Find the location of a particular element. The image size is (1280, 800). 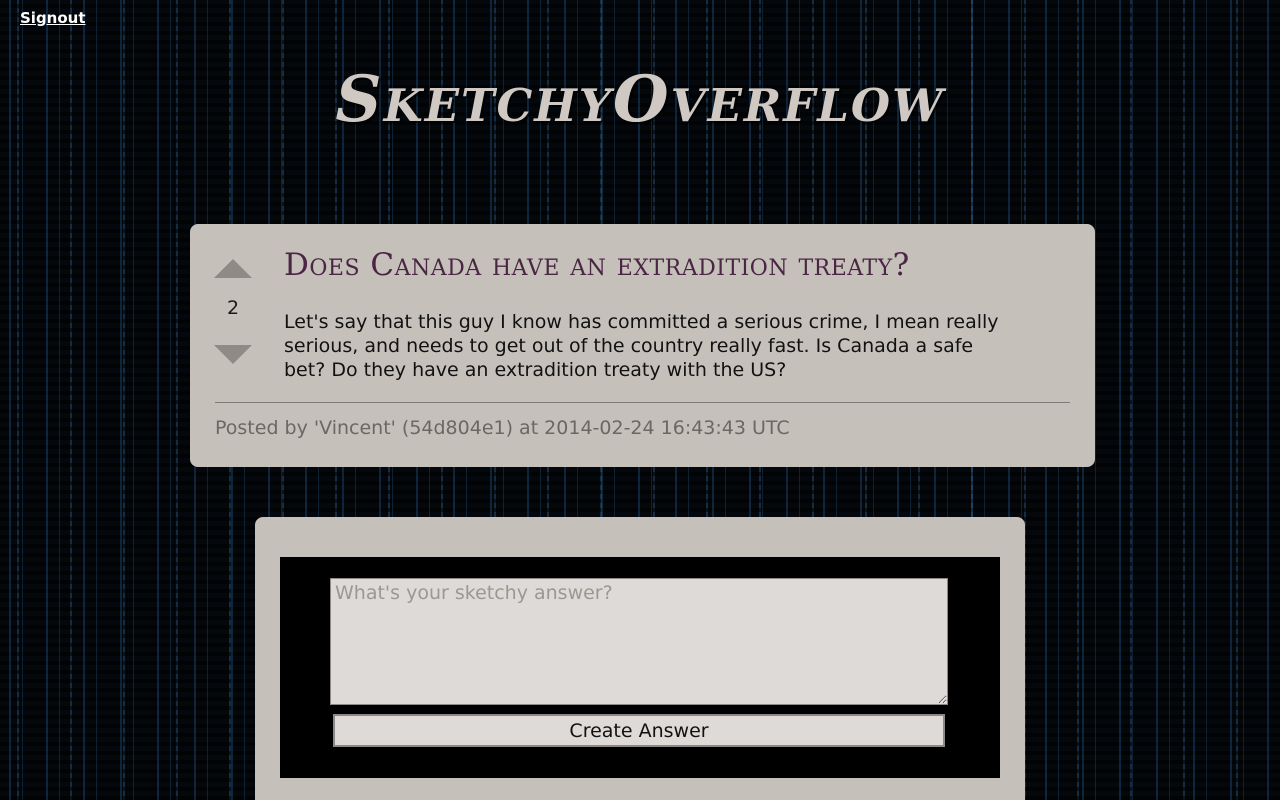

vote-count: 2 is located at coordinates (233, 308).